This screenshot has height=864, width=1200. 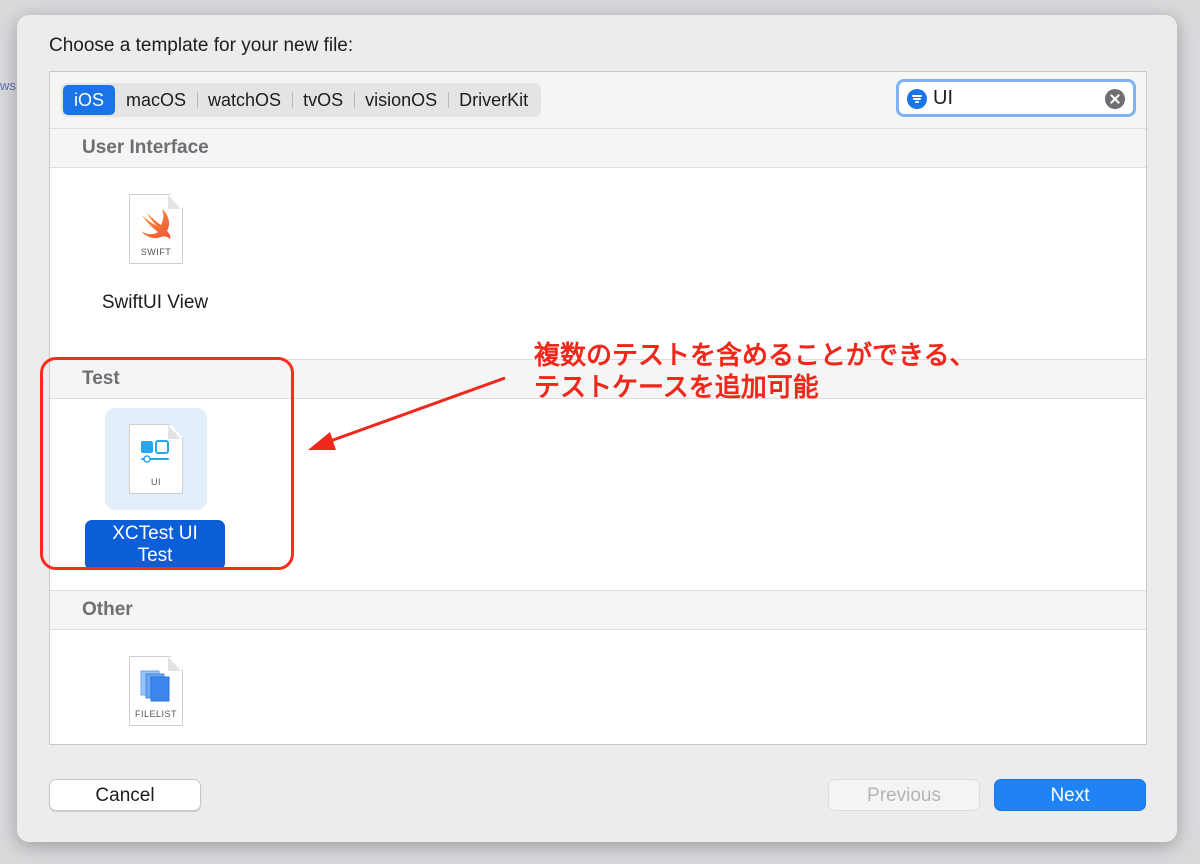 I want to click on filelist-glyph-icon, so click(x=155, y=686).